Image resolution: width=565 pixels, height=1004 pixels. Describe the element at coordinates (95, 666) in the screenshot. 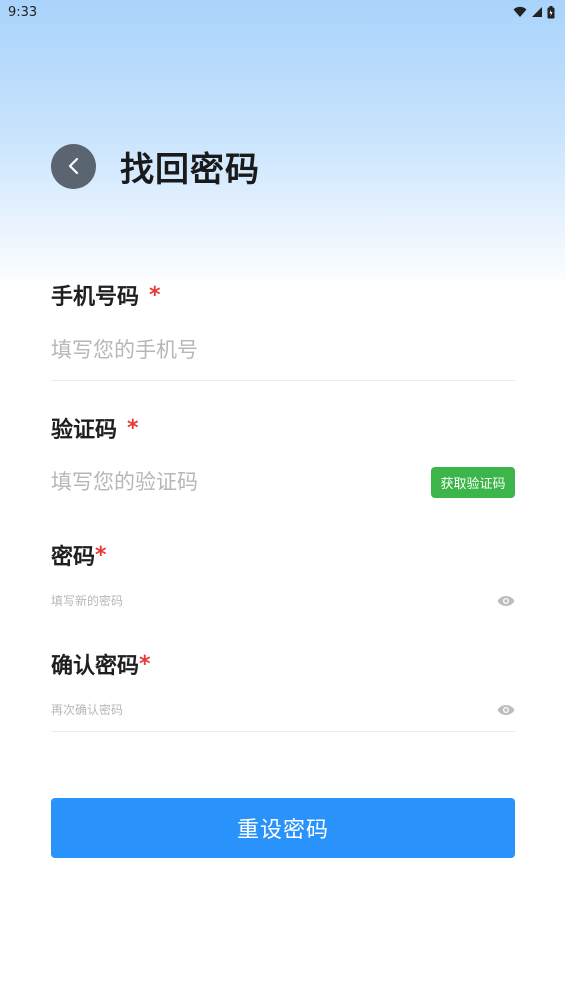

I see `confirm-password-label-text: 确认密码` at that location.